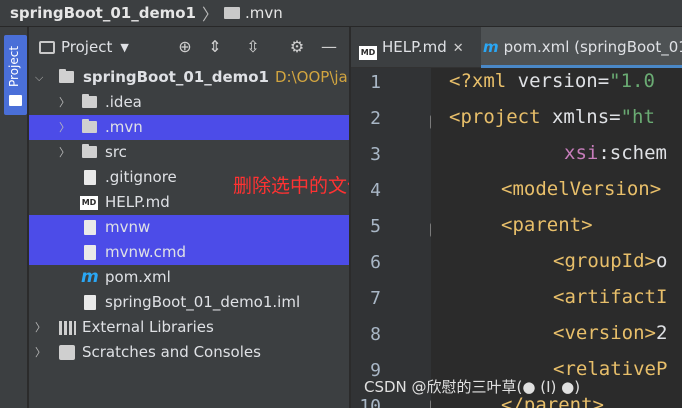 Image resolution: width=682 pixels, height=408 pixels. Describe the element at coordinates (189, 277) in the screenshot. I see `tree-item: m pom.xml` at that location.